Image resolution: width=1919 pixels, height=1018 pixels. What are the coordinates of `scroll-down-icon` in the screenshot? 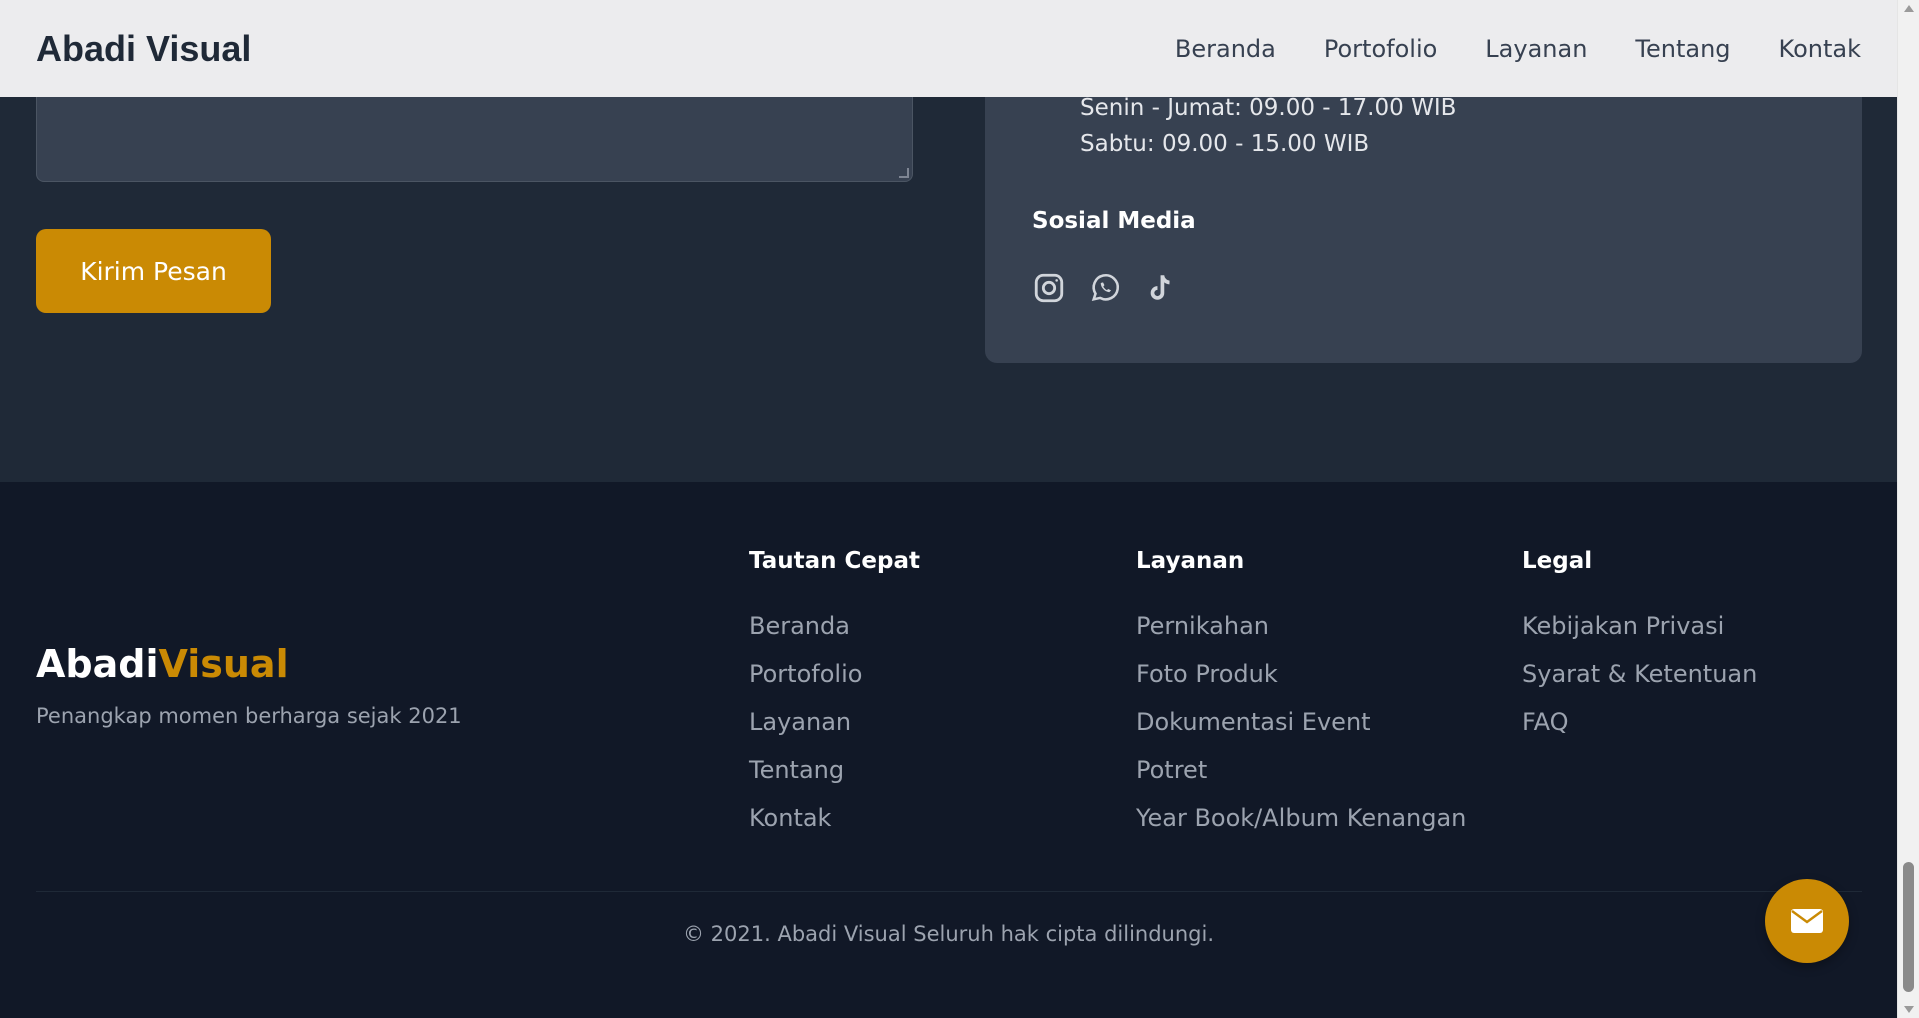 It's located at (1909, 1009).